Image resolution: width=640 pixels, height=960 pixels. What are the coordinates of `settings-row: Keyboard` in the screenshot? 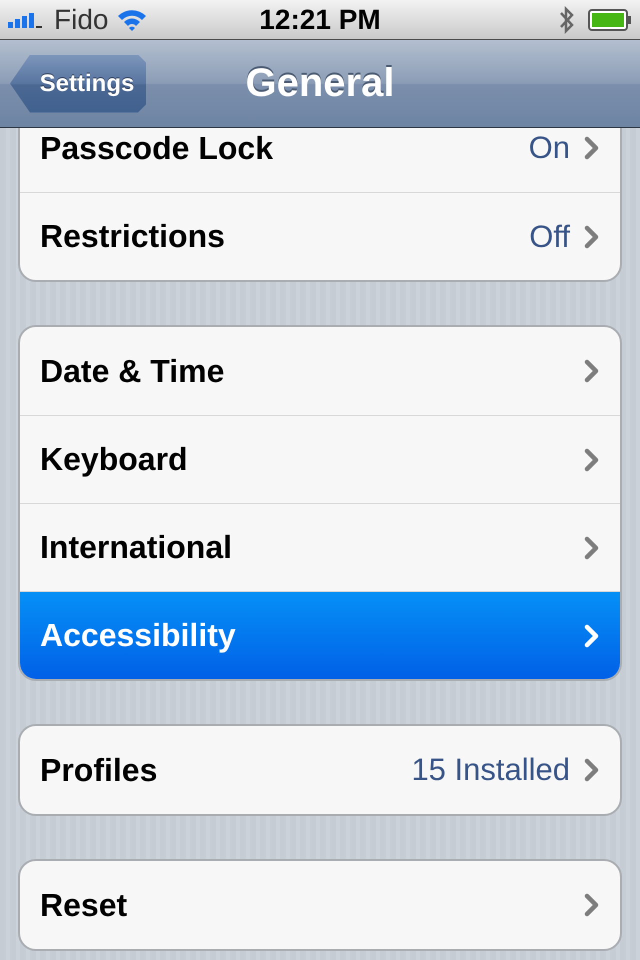 It's located at (320, 459).